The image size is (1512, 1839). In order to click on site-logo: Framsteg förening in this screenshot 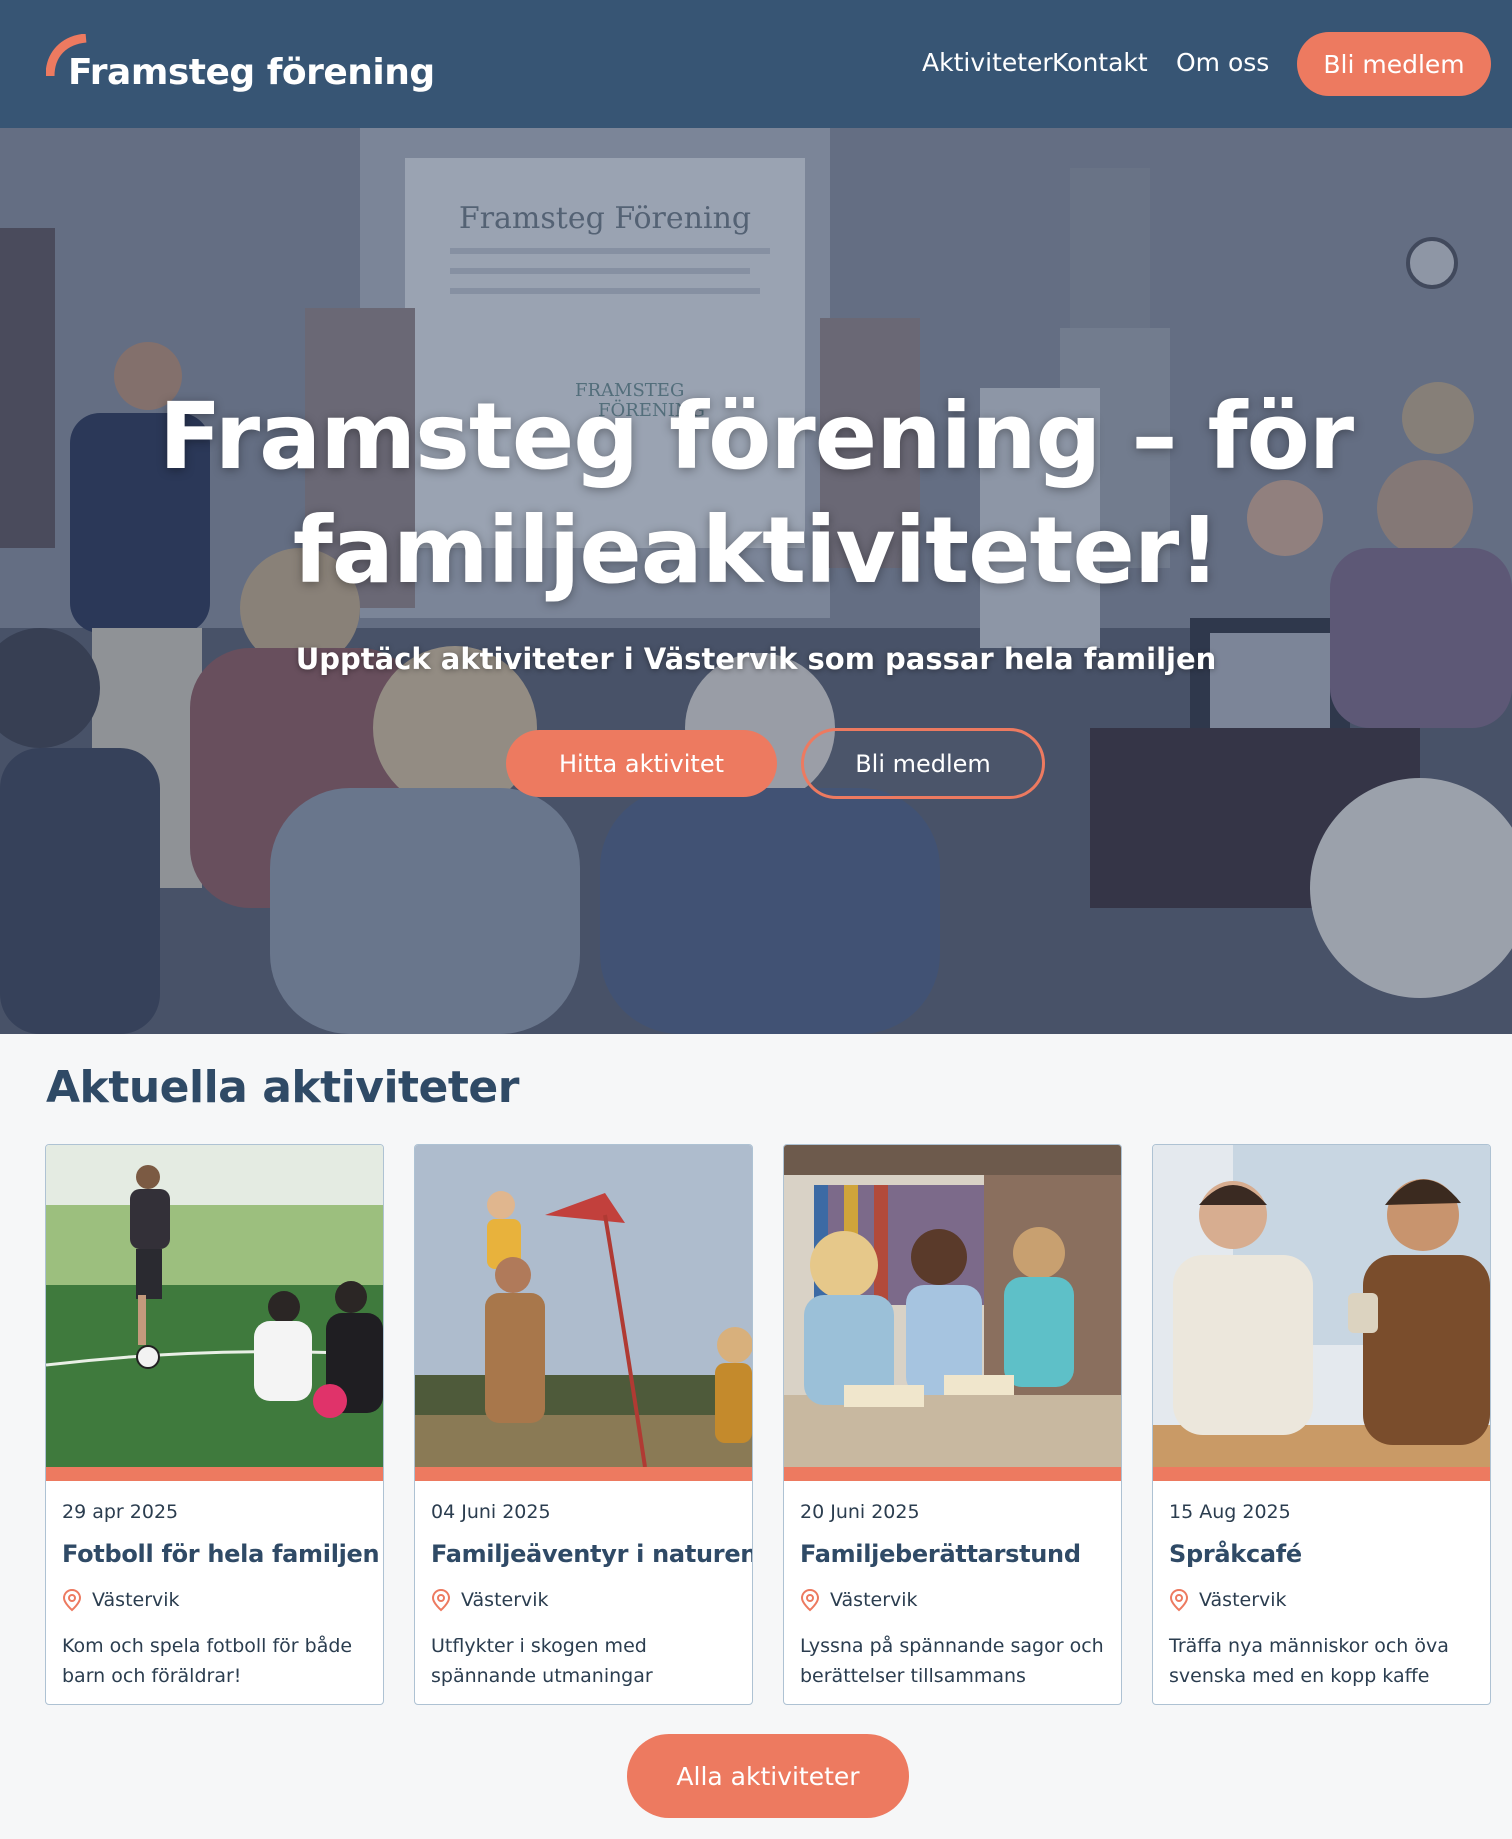, I will do `click(240, 69)`.